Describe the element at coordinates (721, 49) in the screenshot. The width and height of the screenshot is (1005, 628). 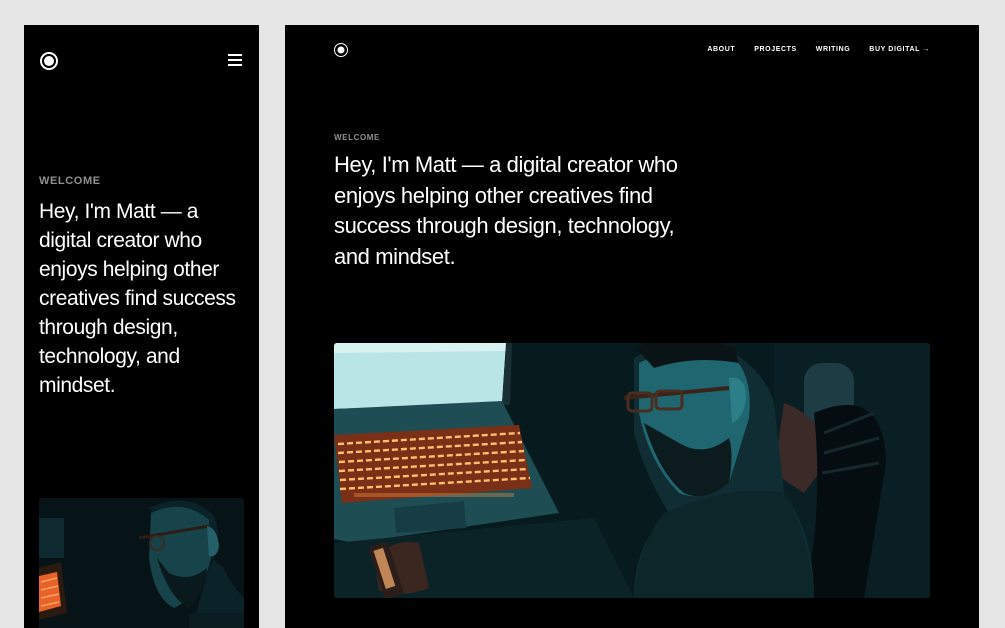
I see `nav-about: ABOUT` at that location.